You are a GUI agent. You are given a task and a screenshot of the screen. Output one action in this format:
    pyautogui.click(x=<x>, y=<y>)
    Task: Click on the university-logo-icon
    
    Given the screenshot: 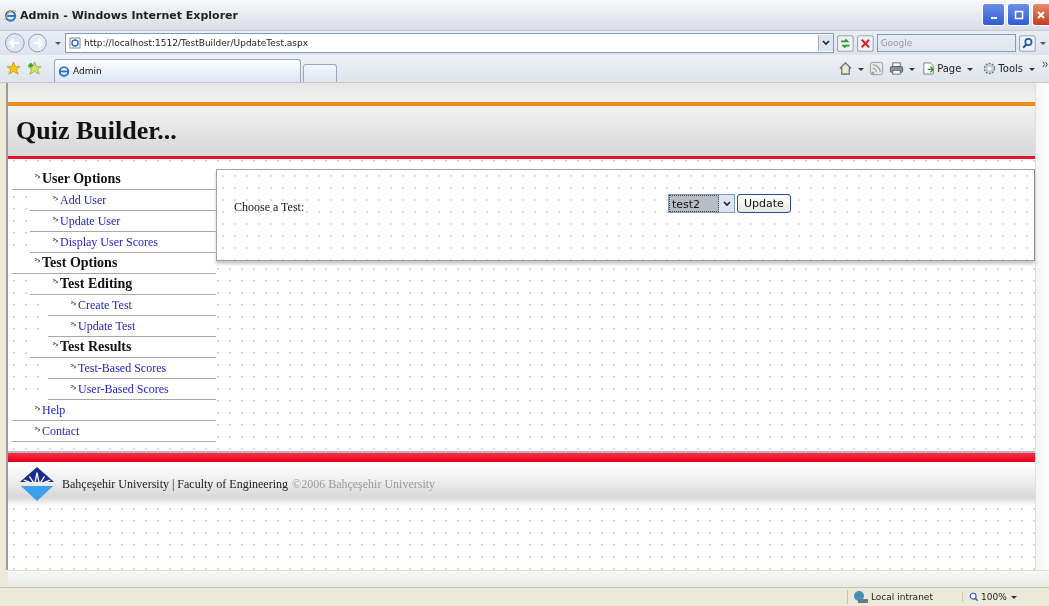 What is the action you would take?
    pyautogui.click(x=37, y=484)
    